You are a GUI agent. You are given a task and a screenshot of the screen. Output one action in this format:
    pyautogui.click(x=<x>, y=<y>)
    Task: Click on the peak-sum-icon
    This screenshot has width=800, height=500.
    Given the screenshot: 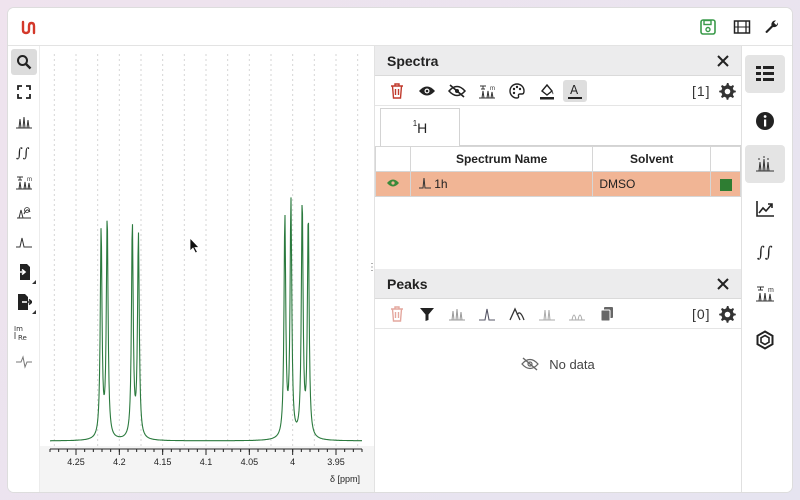 What is the action you would take?
    pyautogui.click(x=547, y=314)
    